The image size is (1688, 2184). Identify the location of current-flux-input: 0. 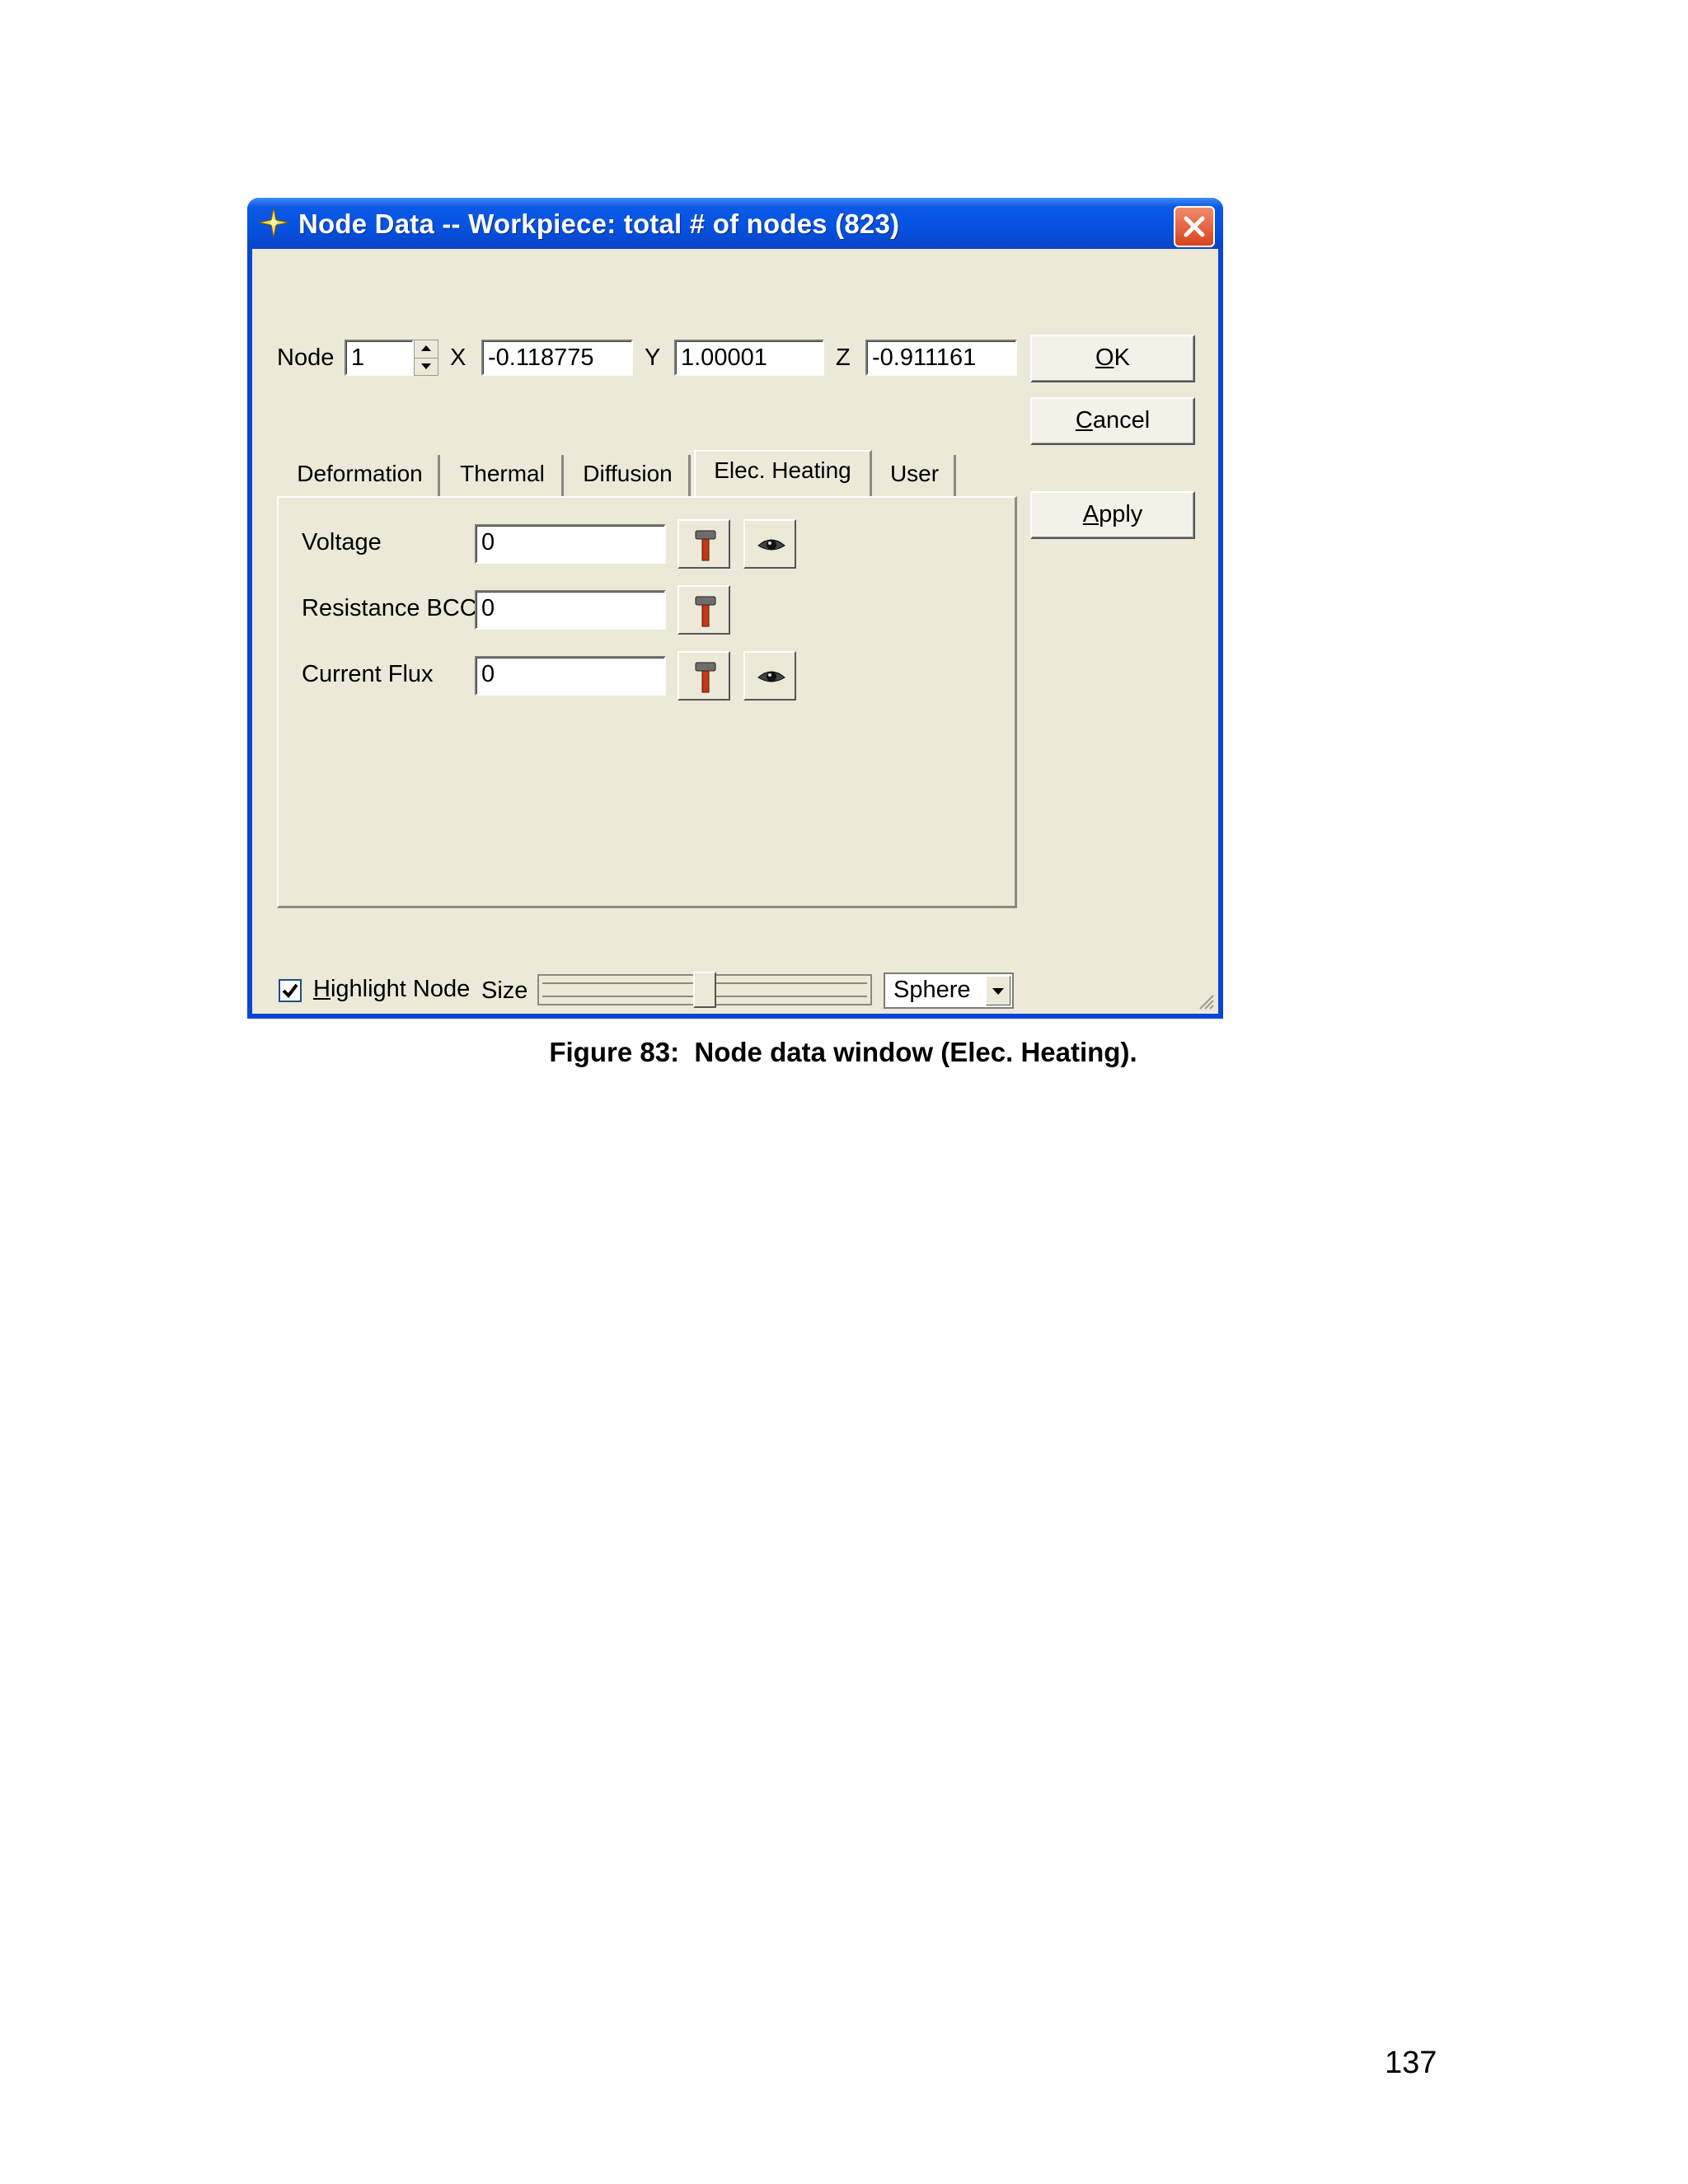
(570, 676).